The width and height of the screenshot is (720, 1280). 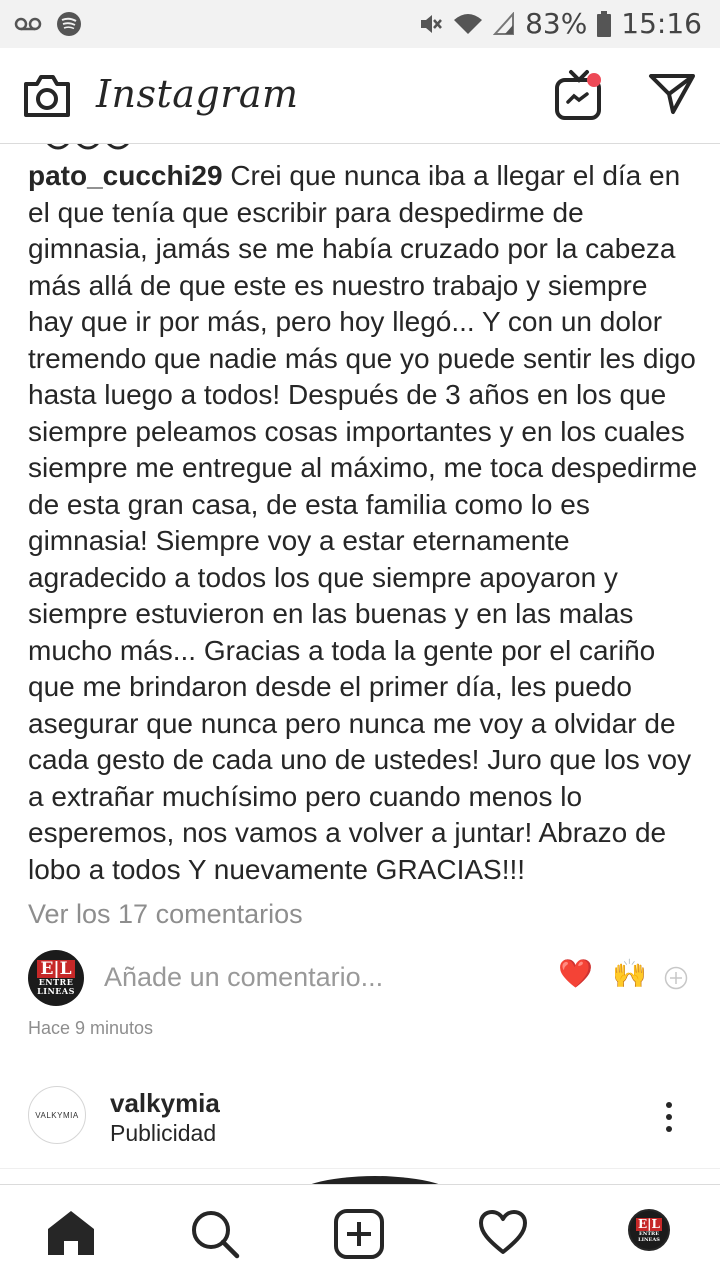 What do you see at coordinates (165, 1103) in the screenshot?
I see `next-post-username: valkymia` at bounding box center [165, 1103].